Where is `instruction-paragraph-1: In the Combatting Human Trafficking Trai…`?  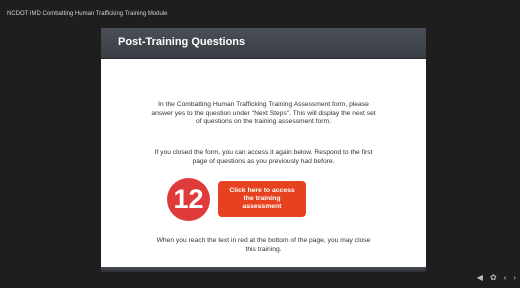 instruction-paragraph-1: In the Combatting Human Trafficking Trai… is located at coordinates (263, 113).